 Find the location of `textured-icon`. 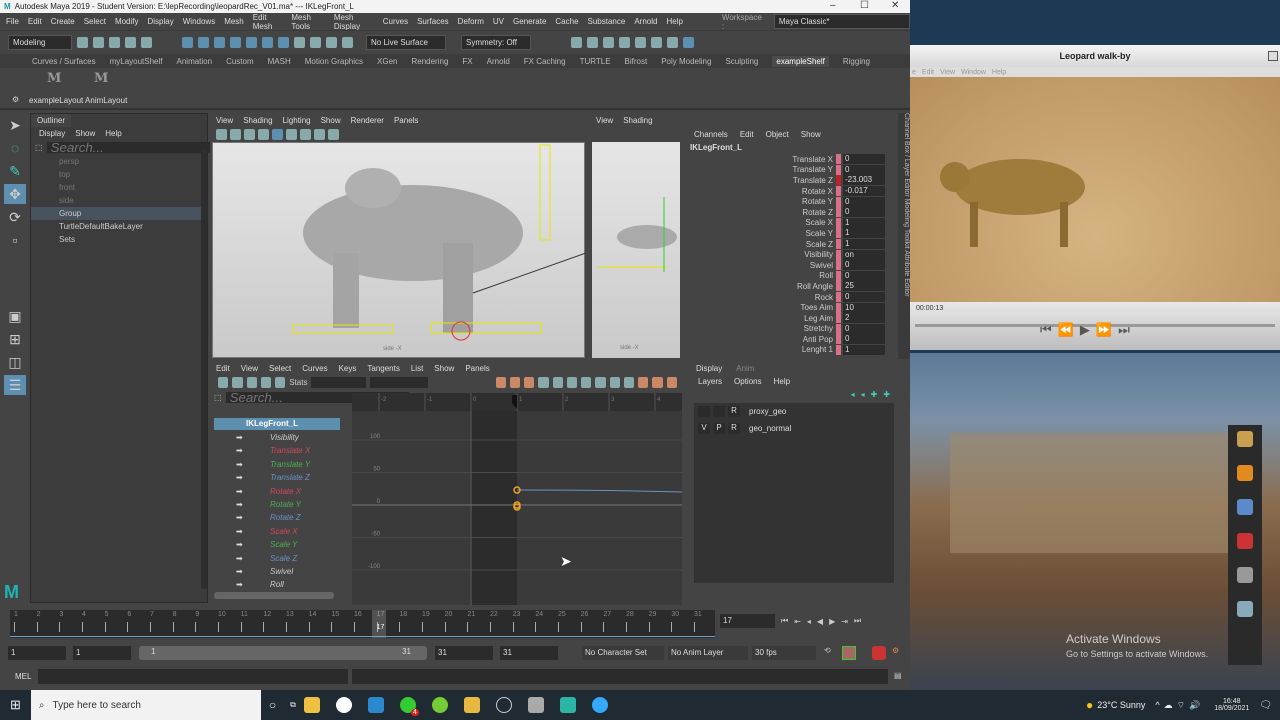

textured-icon is located at coordinates (291, 134).